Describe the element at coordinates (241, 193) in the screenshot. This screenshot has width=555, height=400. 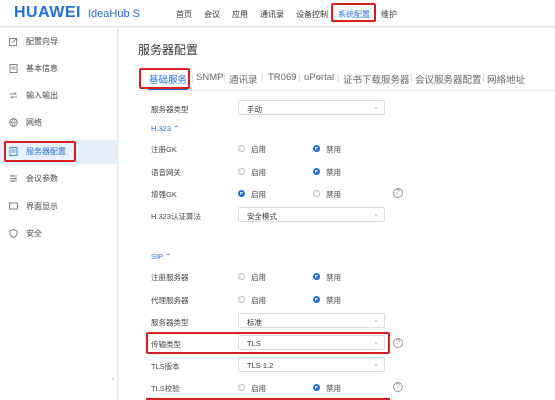
I see `enhanced-gk-enable-radio` at that location.